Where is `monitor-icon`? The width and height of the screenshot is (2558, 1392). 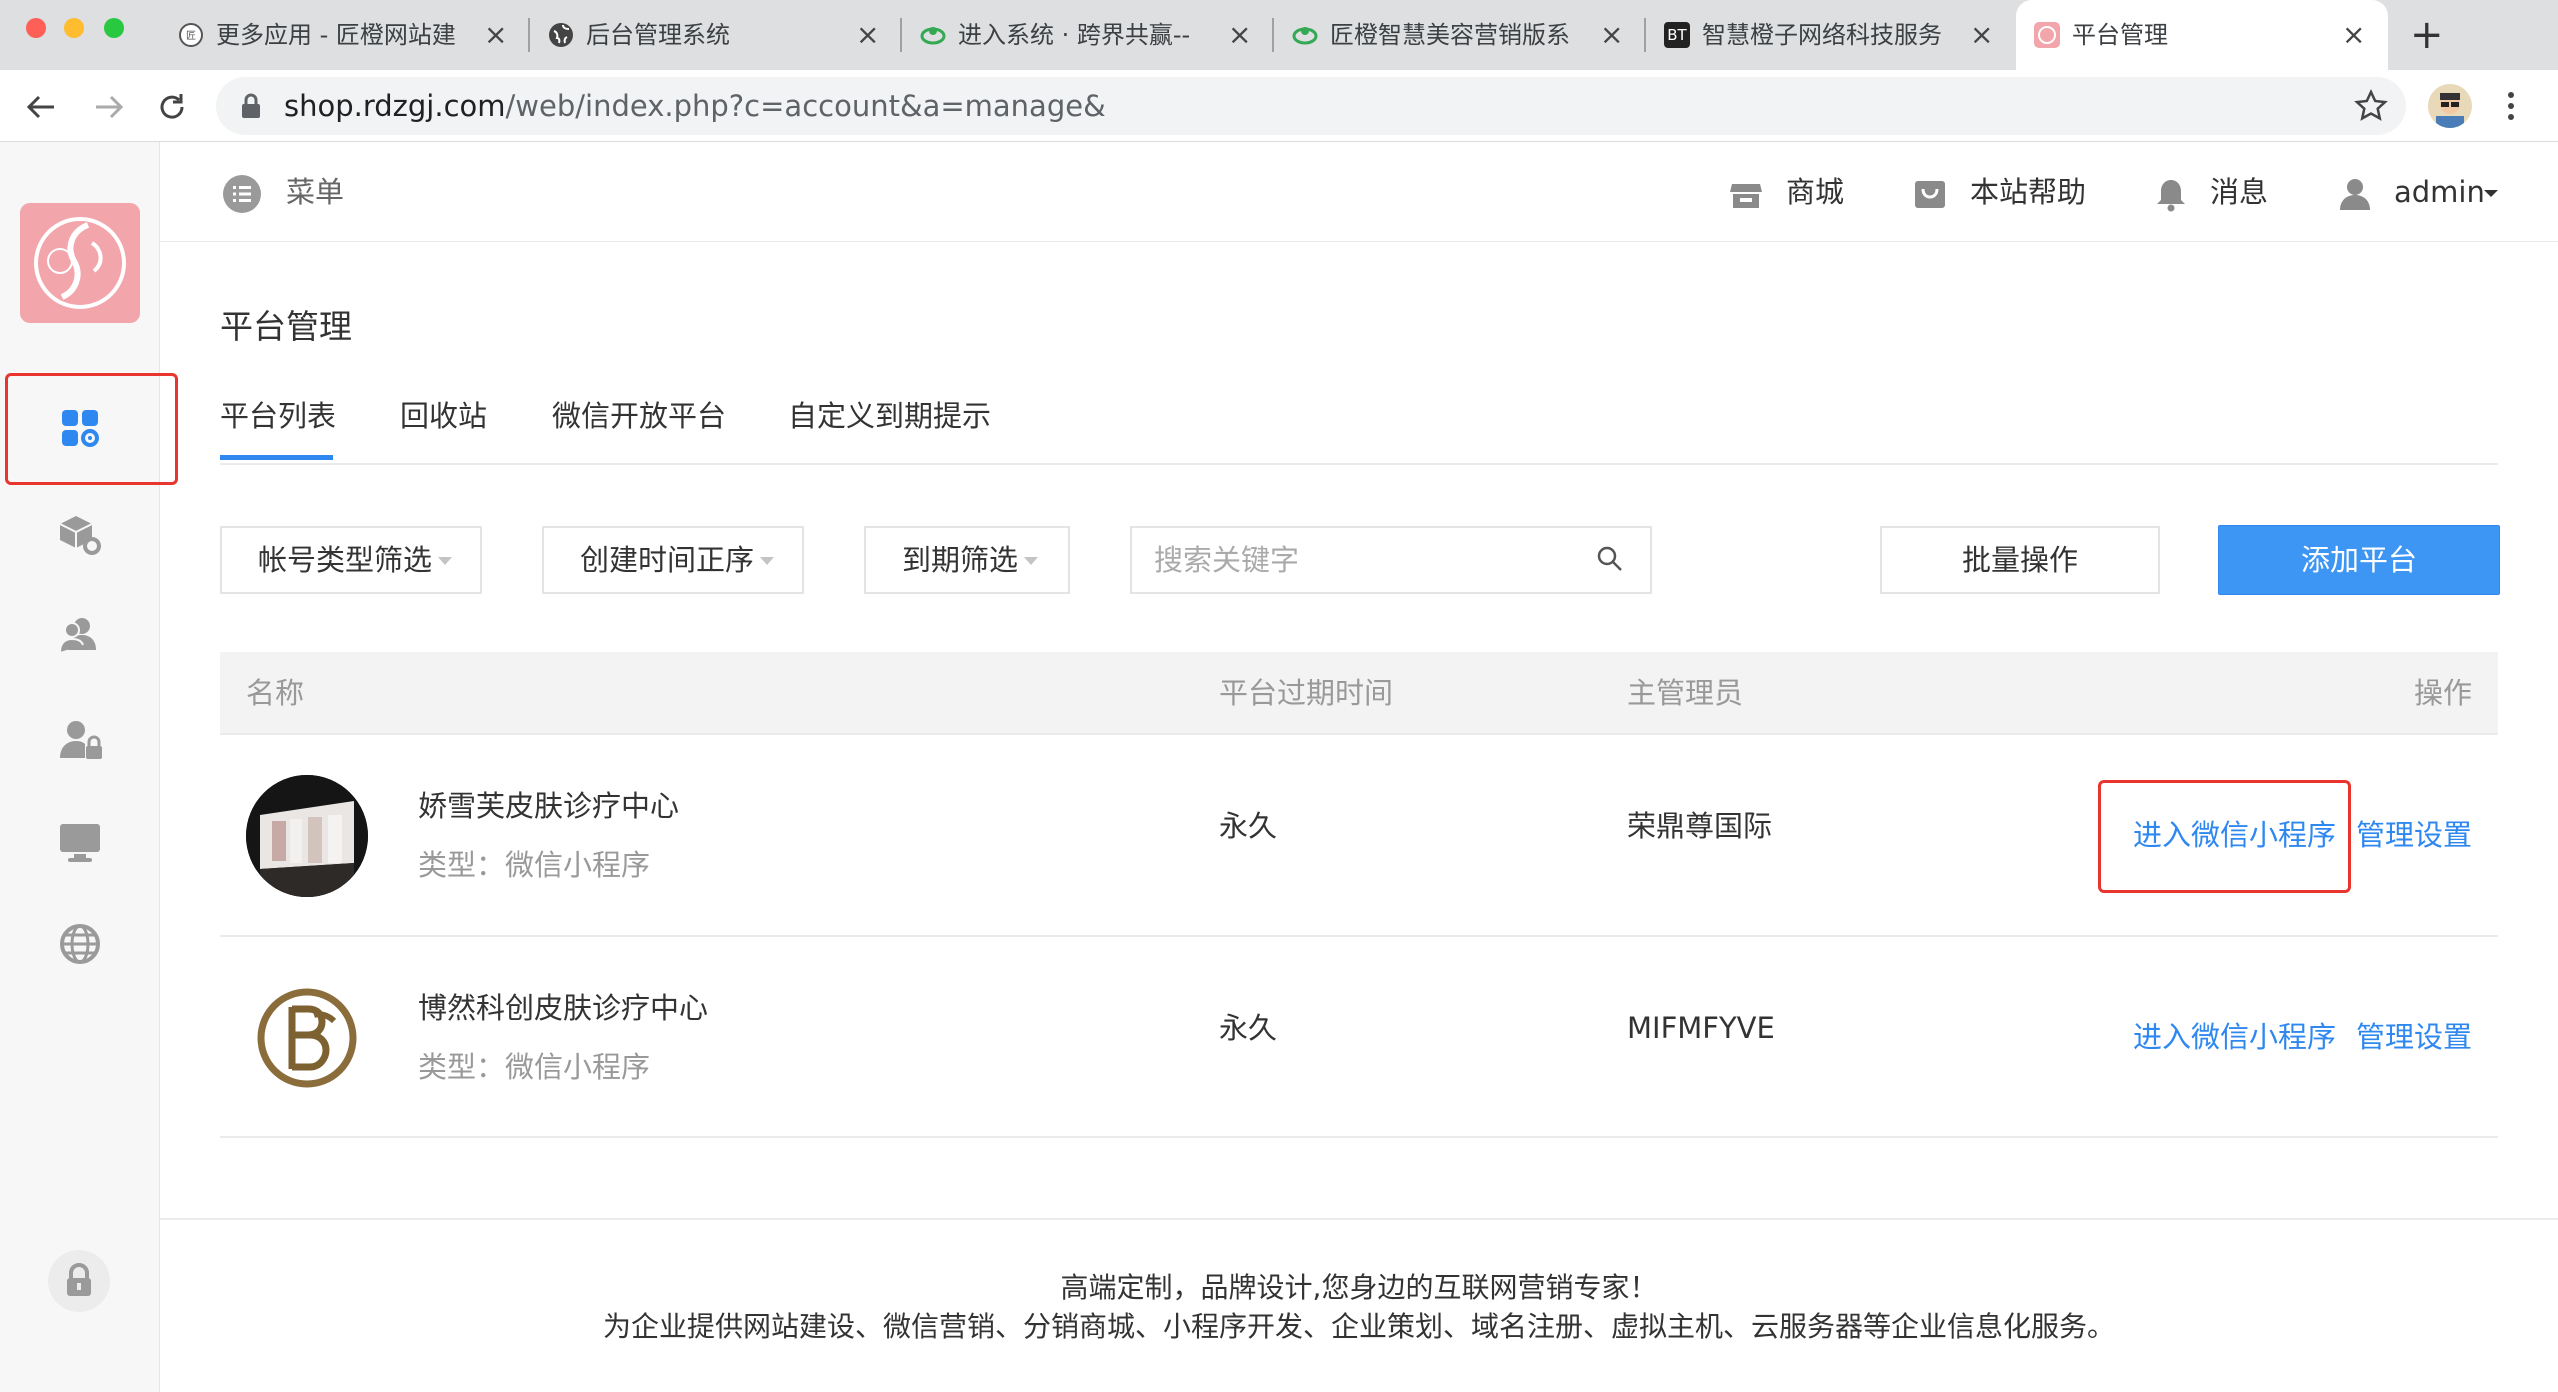
monitor-icon is located at coordinates (80, 842).